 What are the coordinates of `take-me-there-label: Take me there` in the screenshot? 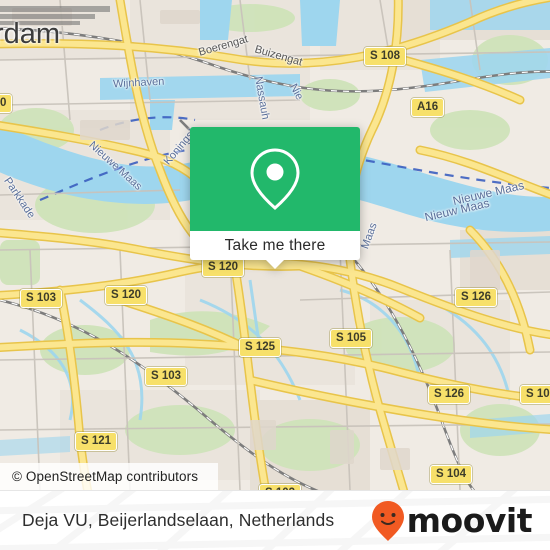 It's located at (275, 245).